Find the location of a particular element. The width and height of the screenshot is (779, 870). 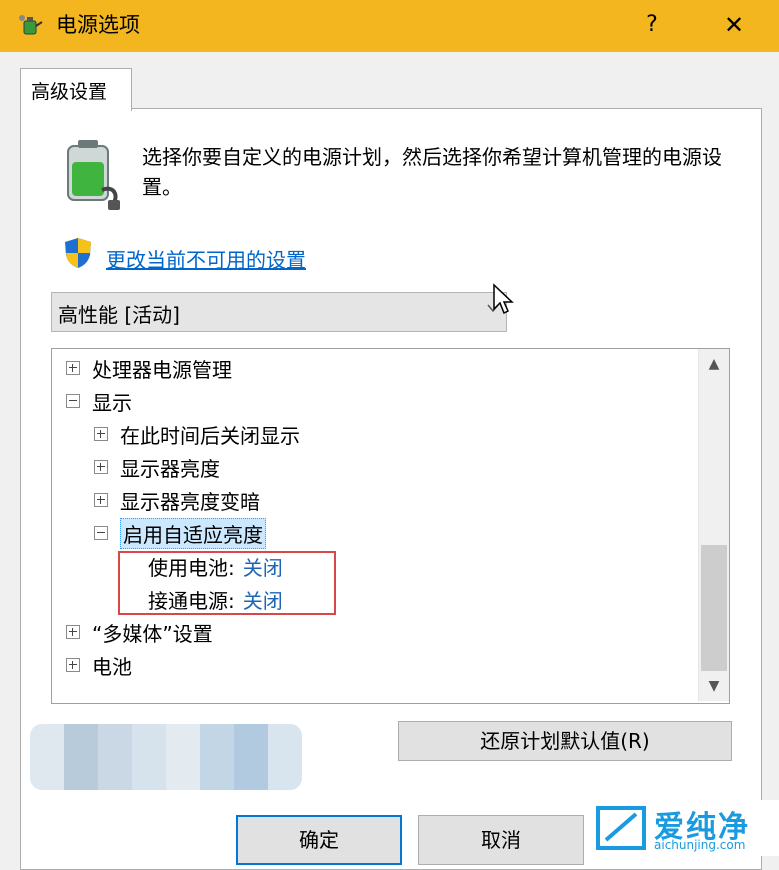

tree-item-processor-power: 处理器电源管理 is located at coordinates (149, 368).